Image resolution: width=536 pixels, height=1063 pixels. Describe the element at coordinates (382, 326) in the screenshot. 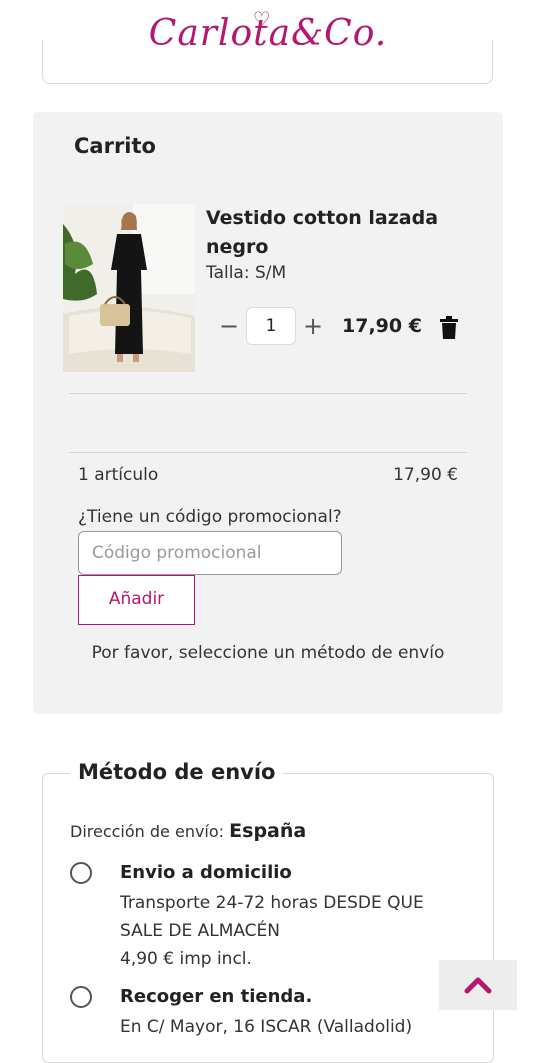

I see `product-price: 17,90 €` at that location.